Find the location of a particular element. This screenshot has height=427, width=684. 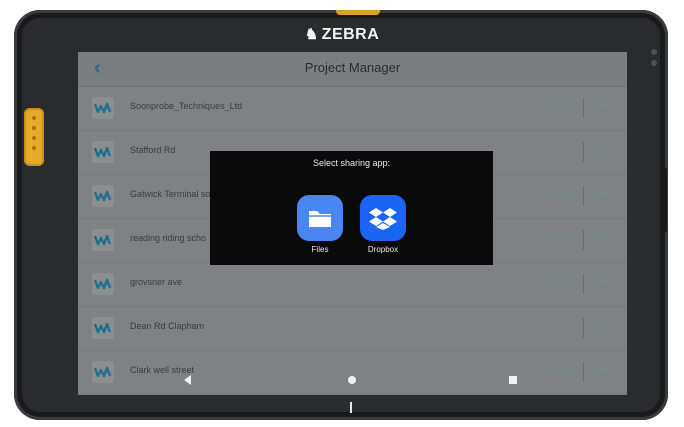

dialog-title: Select sharing app: is located at coordinates (351, 163).